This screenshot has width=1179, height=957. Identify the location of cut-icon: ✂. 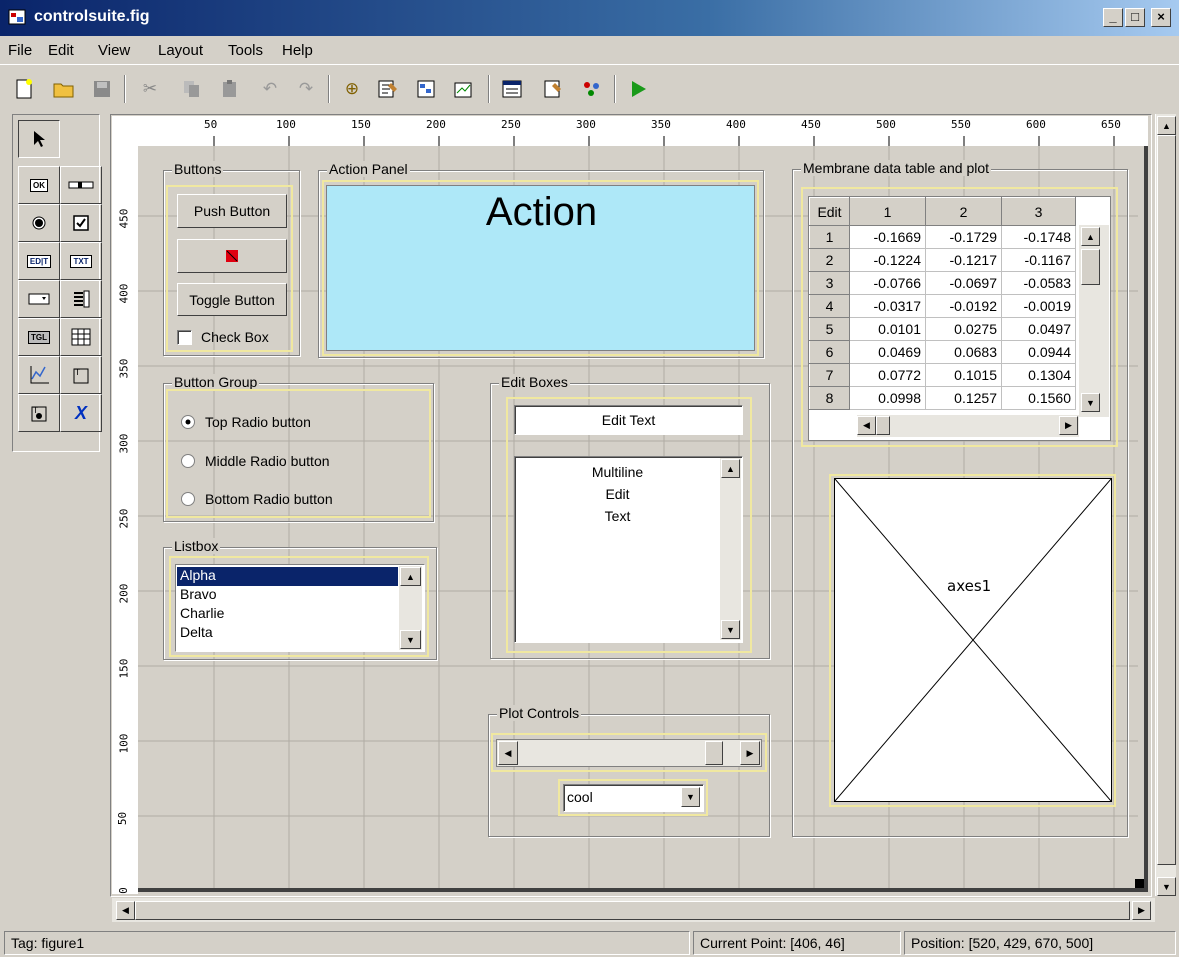
(150, 89).